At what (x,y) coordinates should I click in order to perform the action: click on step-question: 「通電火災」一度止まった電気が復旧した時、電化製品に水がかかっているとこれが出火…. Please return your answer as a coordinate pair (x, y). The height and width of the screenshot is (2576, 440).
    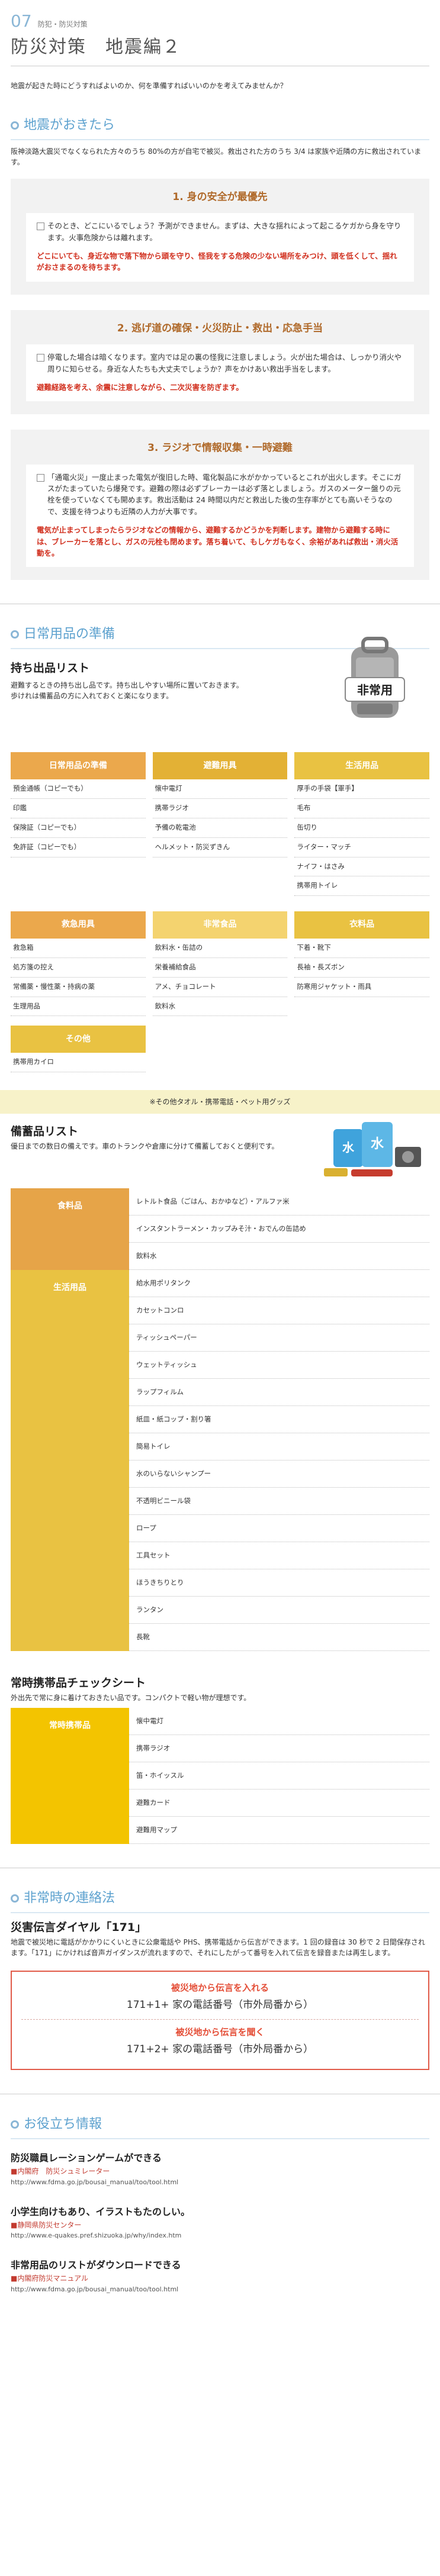
    Looking at the image, I should click on (220, 495).